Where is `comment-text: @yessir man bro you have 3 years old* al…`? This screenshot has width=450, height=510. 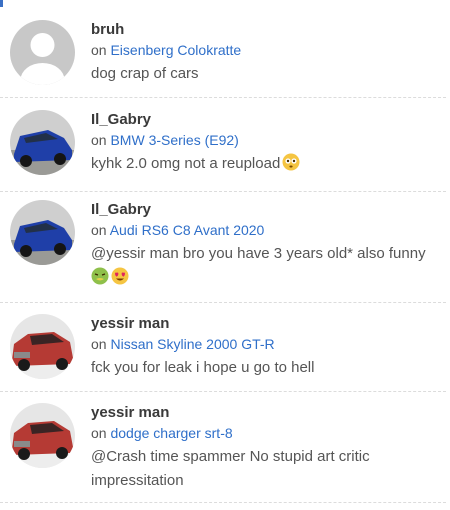
comment-text: @yessir man bro you have 3 years old* al… is located at coordinates (268, 266).